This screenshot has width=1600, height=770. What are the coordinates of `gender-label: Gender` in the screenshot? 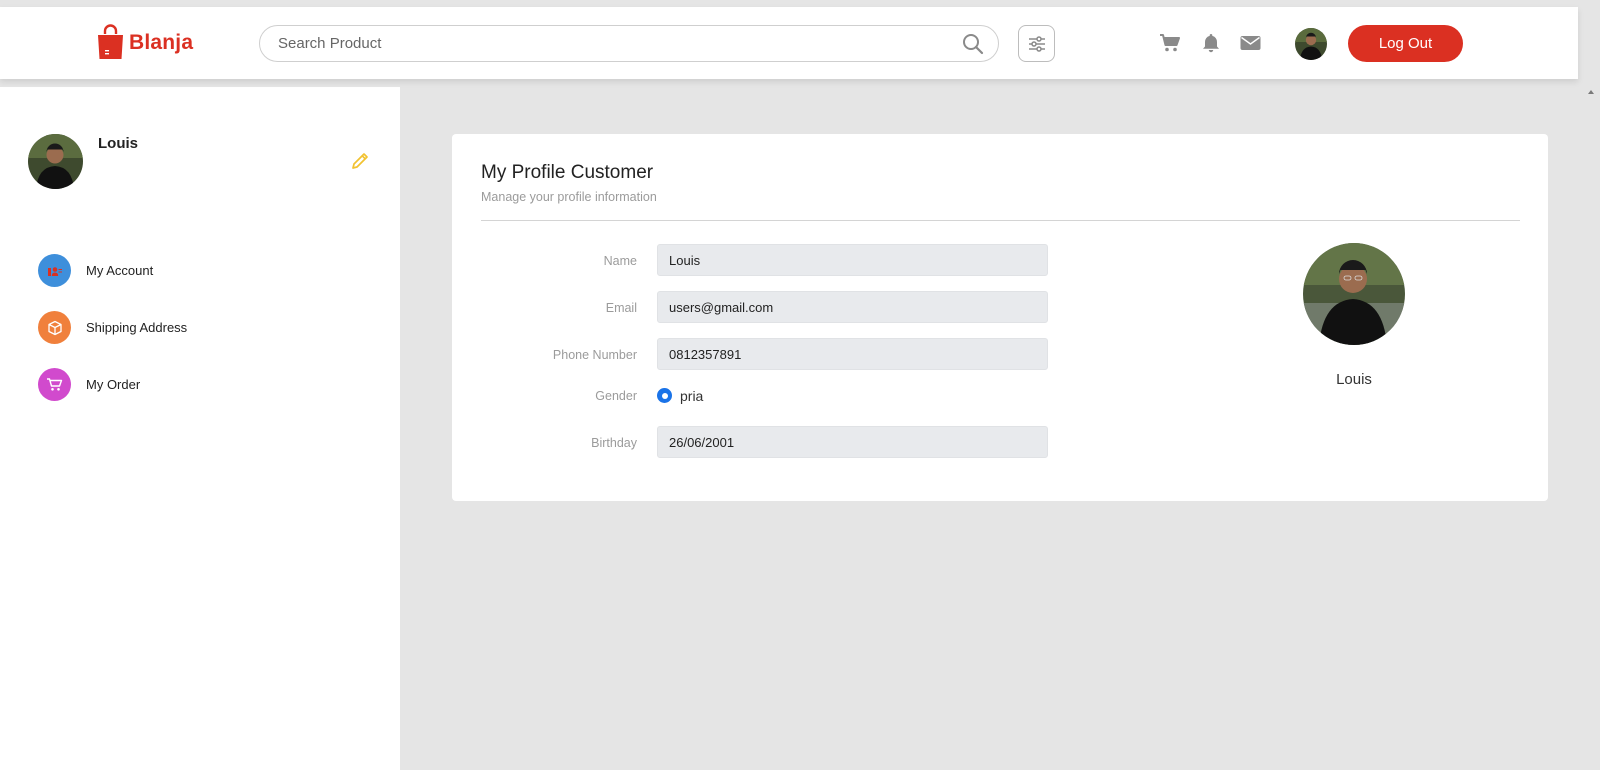 It's located at (616, 396).